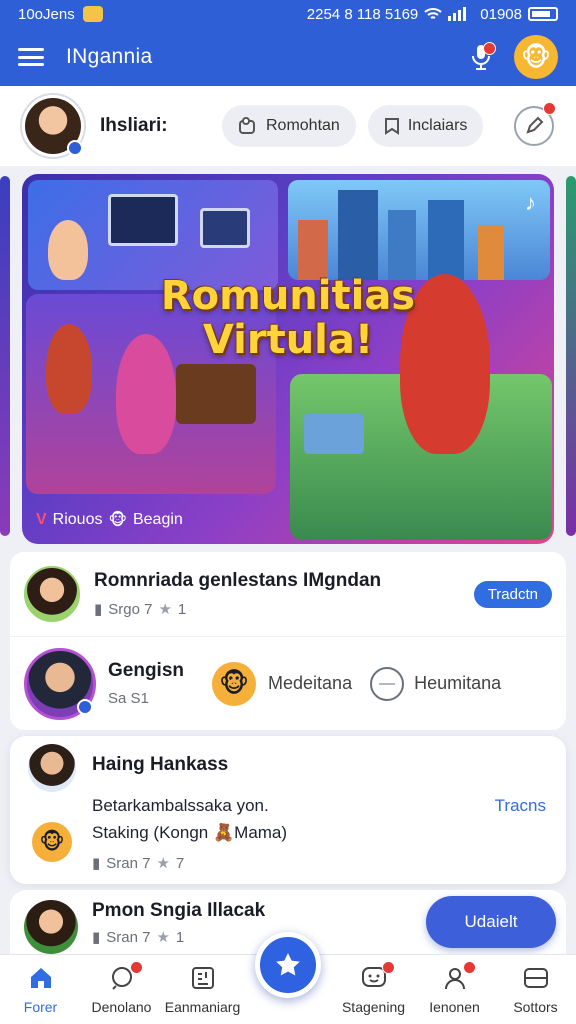 This screenshot has height=1024, width=576. Describe the element at coordinates (238, 580) in the screenshot. I see `feed-title: Romnriada genlestans IMgndan` at that location.